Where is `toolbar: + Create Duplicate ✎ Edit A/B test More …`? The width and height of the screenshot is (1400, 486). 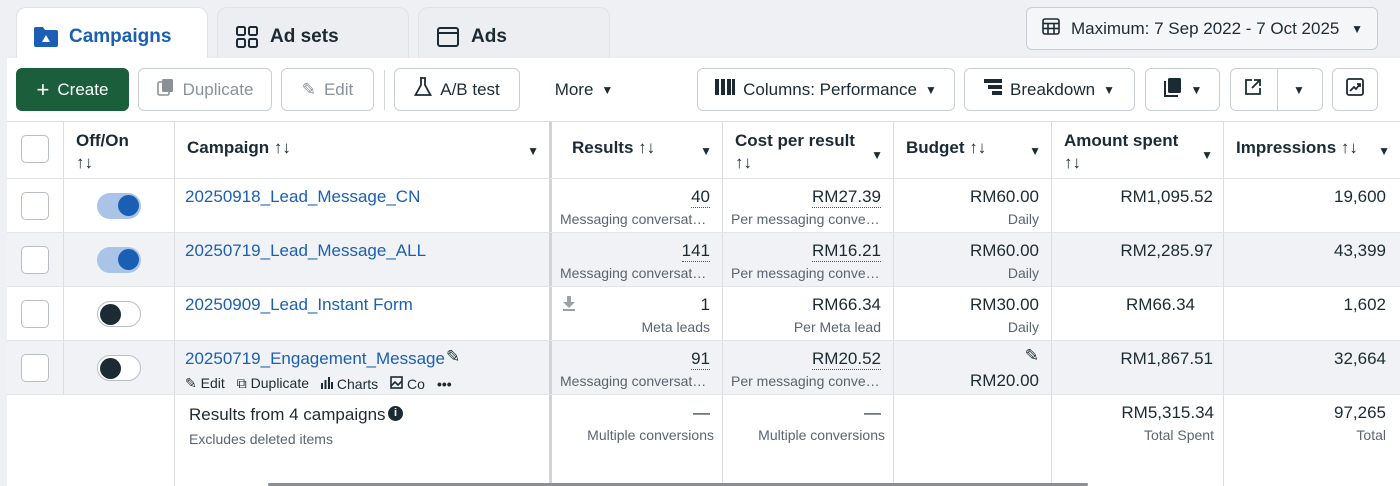 toolbar: + Create Duplicate ✎ Edit A/B test More … is located at coordinates (703, 89).